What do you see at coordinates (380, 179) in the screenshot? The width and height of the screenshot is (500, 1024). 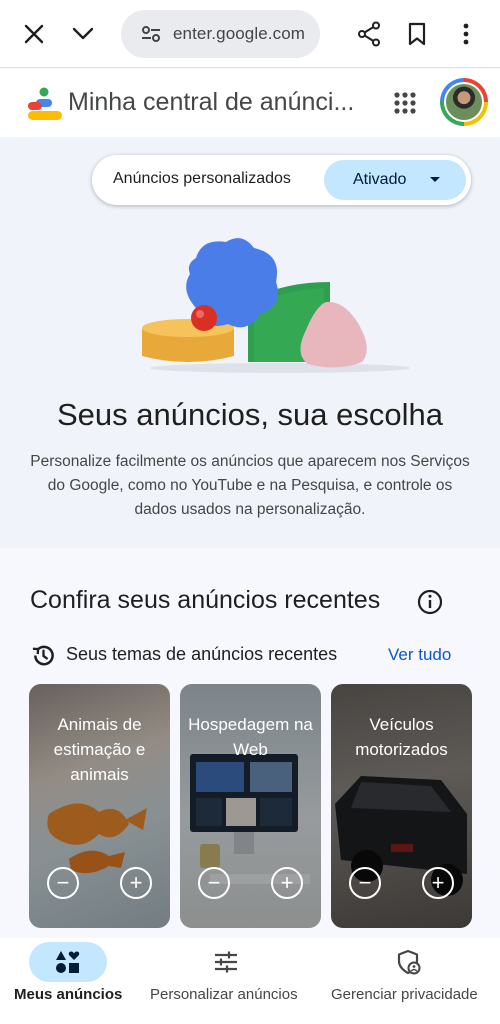 I see `personalized-ads-value: Ativado` at bounding box center [380, 179].